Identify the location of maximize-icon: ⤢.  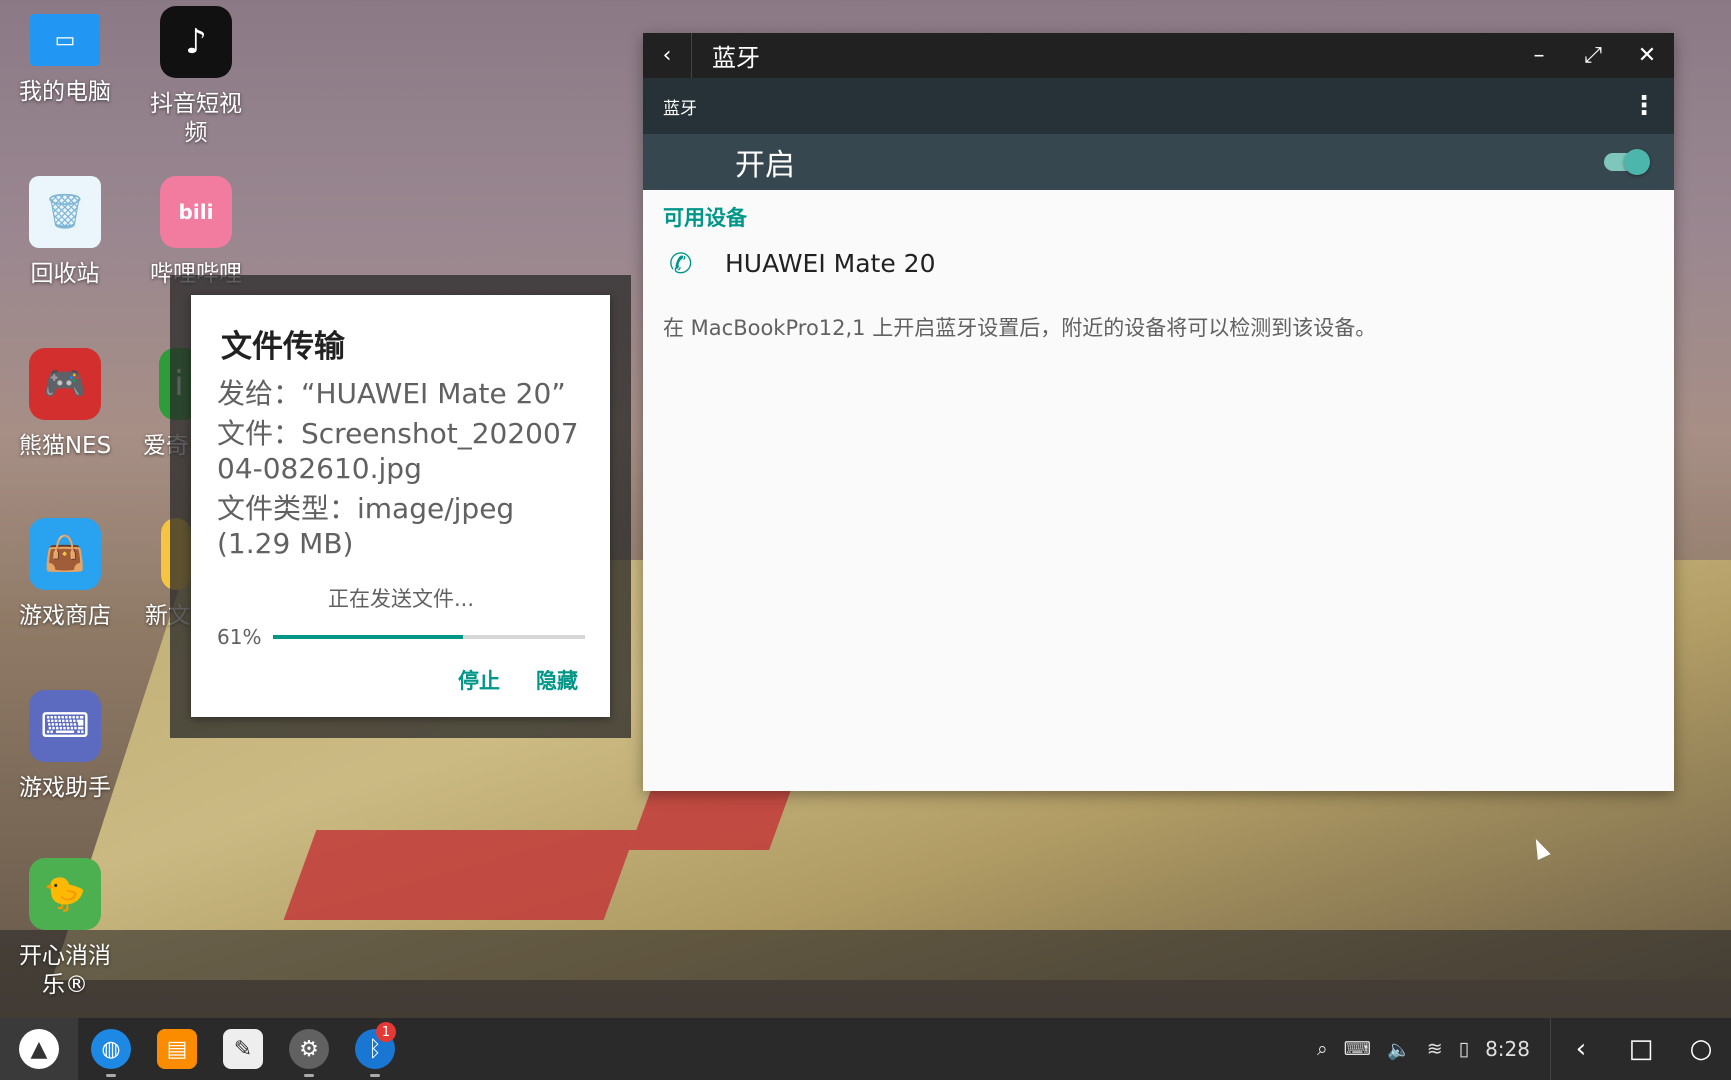
(1593, 55).